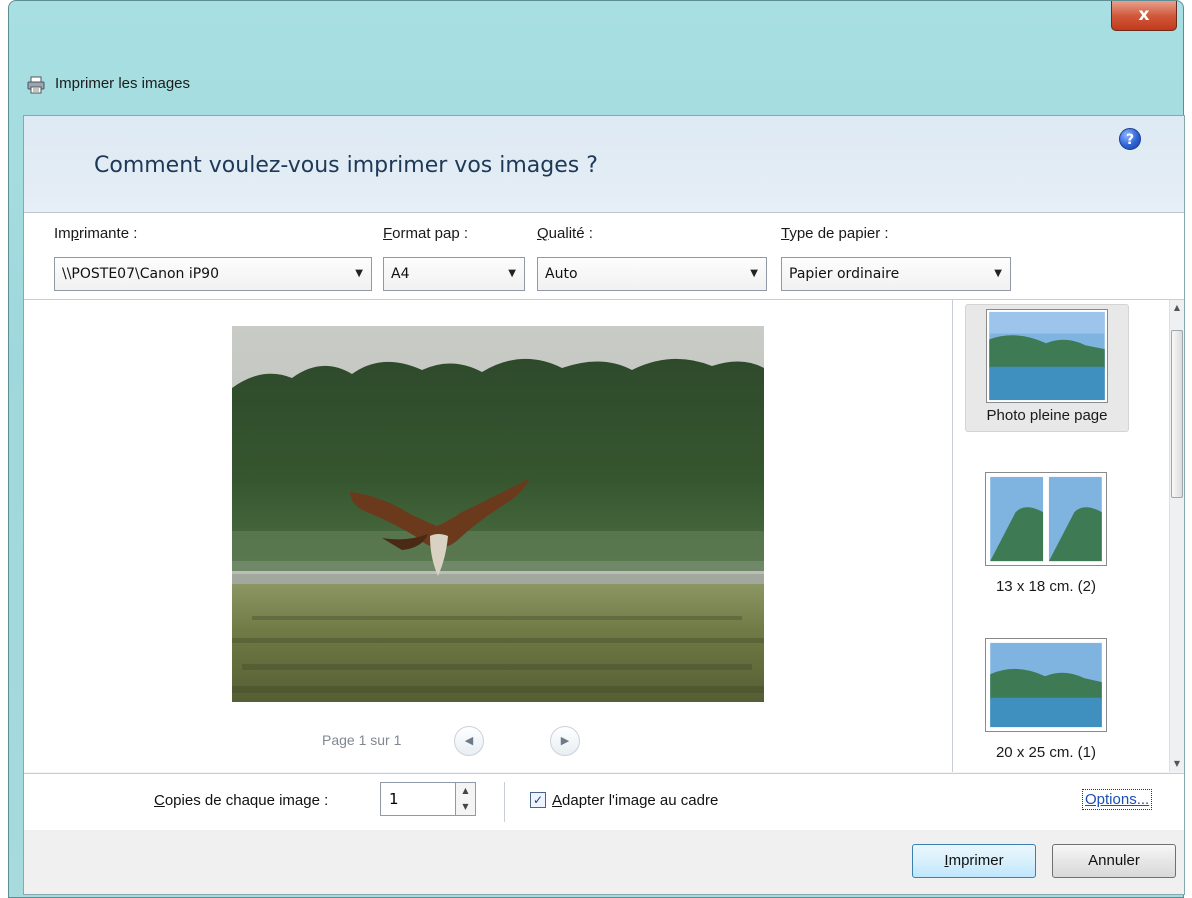 Image resolution: width=1192 pixels, height=898 pixels. I want to click on printer-select: \\POSTE07\Canon iP90 ▼, so click(213, 274).